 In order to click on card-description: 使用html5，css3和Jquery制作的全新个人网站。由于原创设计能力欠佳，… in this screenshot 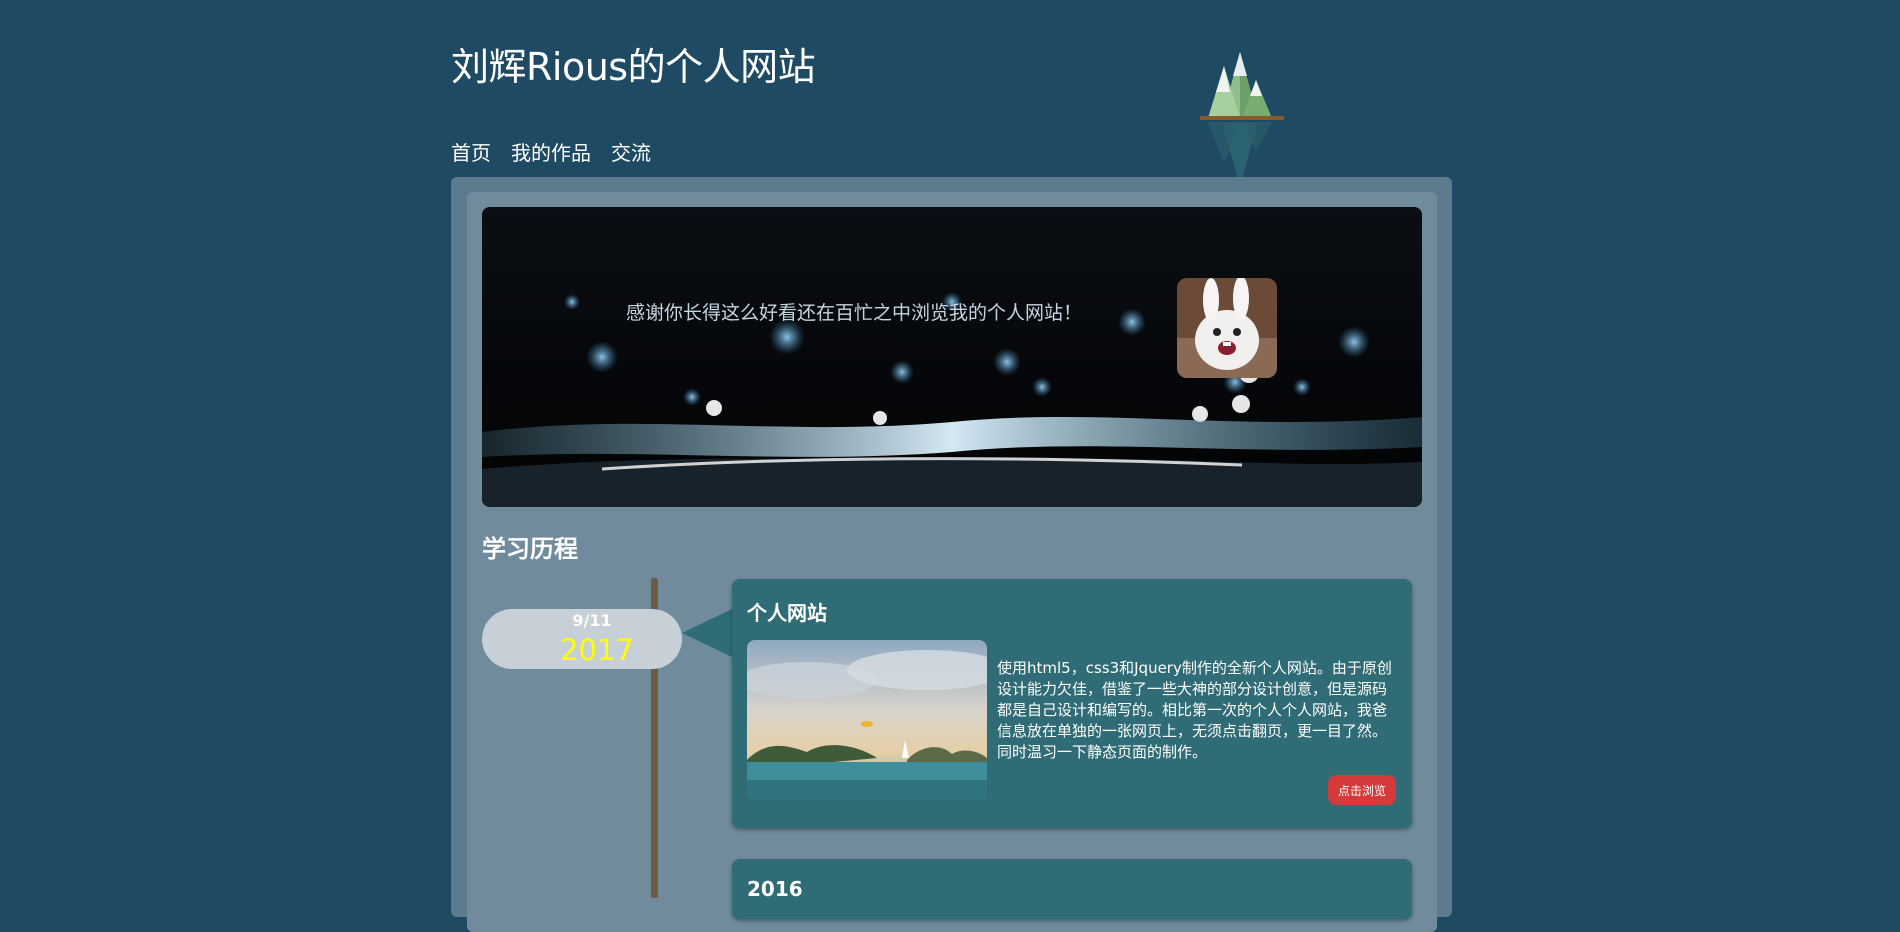, I will do `click(1194, 710)`.